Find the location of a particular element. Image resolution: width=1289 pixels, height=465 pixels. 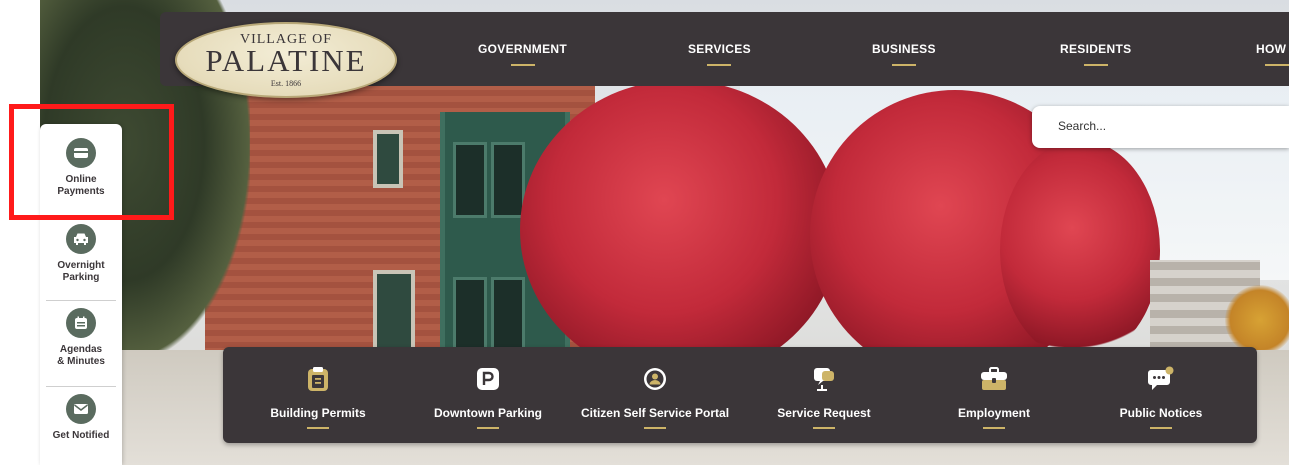

nav-government: GOVERNMENT is located at coordinates (522, 54).